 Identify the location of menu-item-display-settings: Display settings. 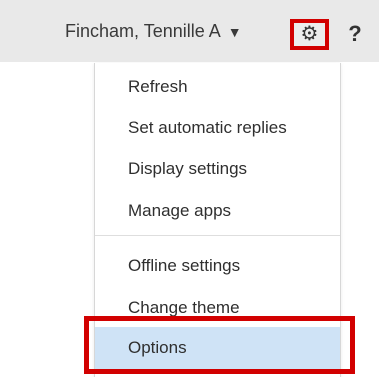
(217, 169).